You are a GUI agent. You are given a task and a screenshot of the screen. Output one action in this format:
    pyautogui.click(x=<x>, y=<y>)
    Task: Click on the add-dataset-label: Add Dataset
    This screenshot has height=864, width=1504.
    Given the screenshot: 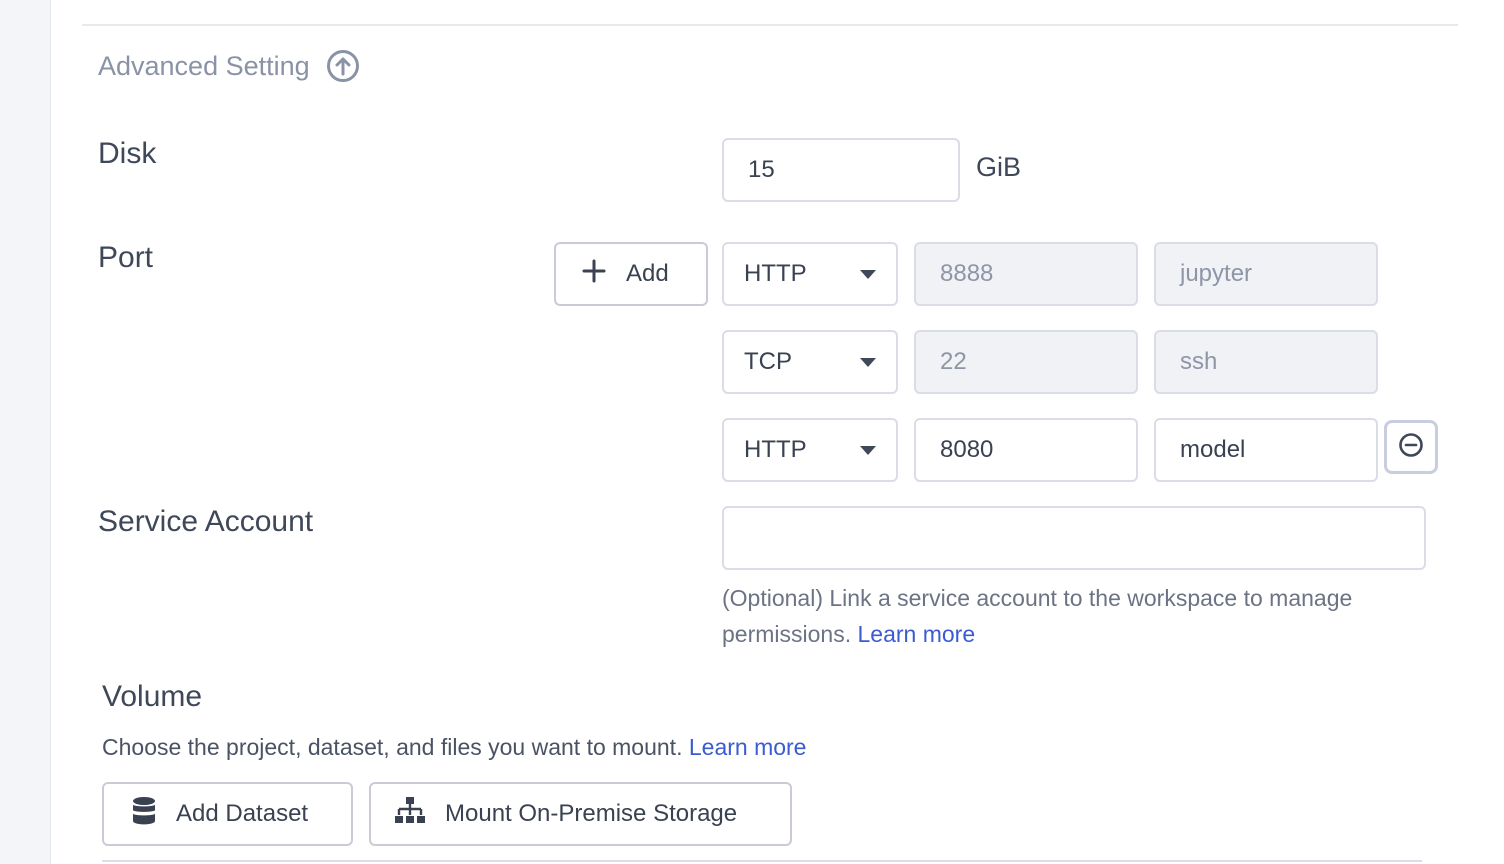 What is the action you would take?
    pyautogui.click(x=242, y=813)
    